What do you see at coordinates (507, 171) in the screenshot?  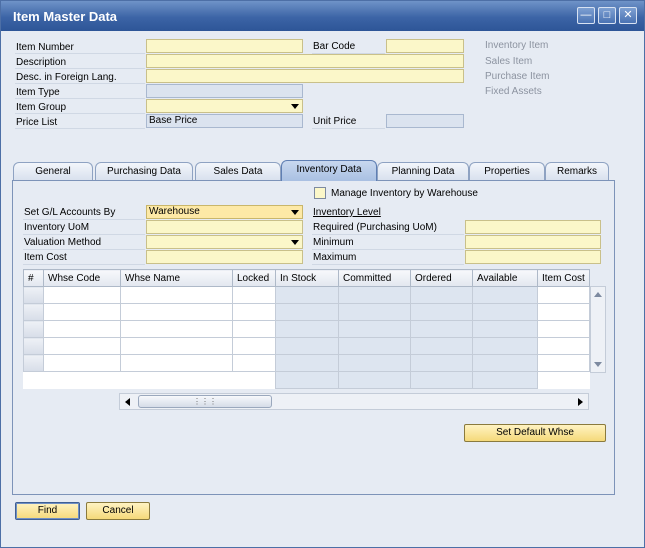 I see `tab-properties: Properties` at bounding box center [507, 171].